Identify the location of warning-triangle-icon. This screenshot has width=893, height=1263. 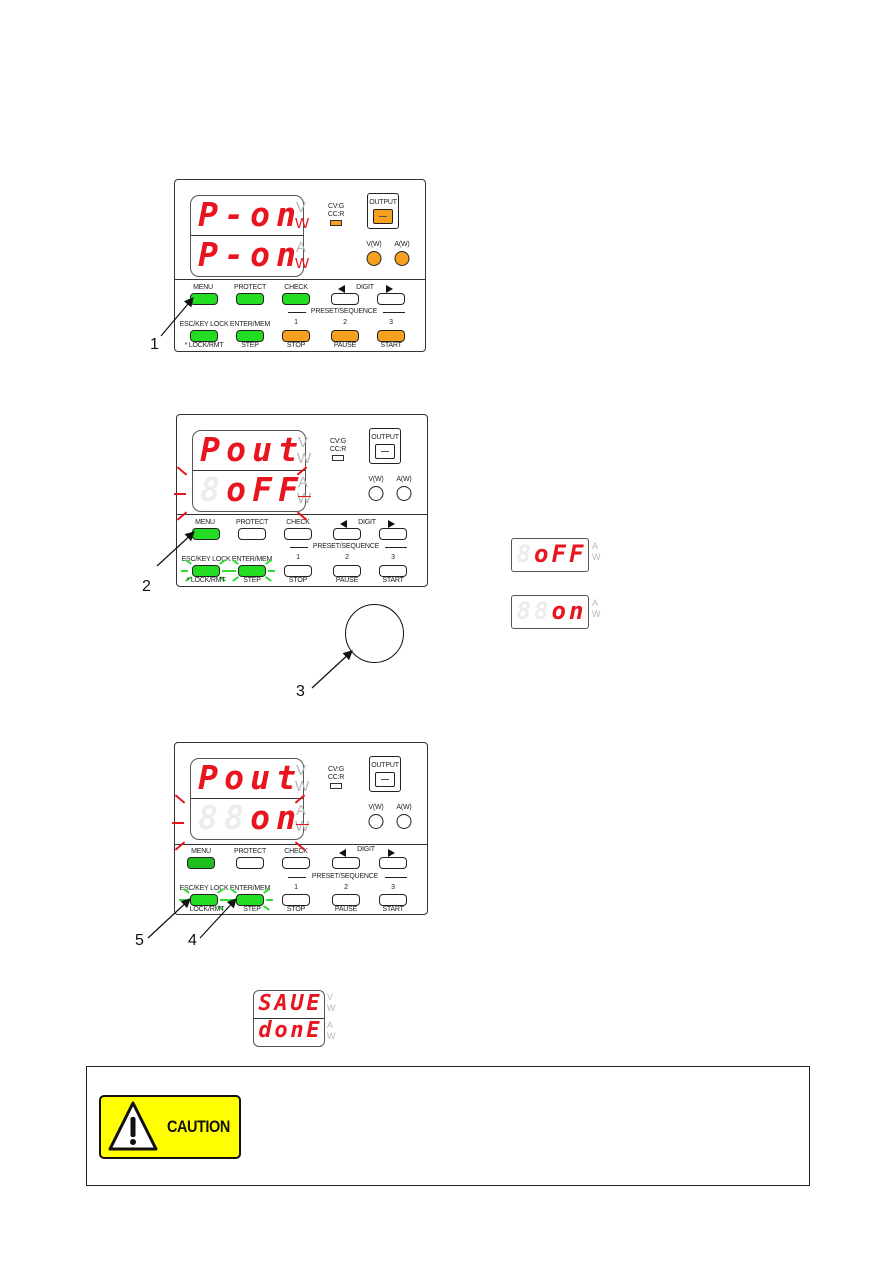
(133, 1126).